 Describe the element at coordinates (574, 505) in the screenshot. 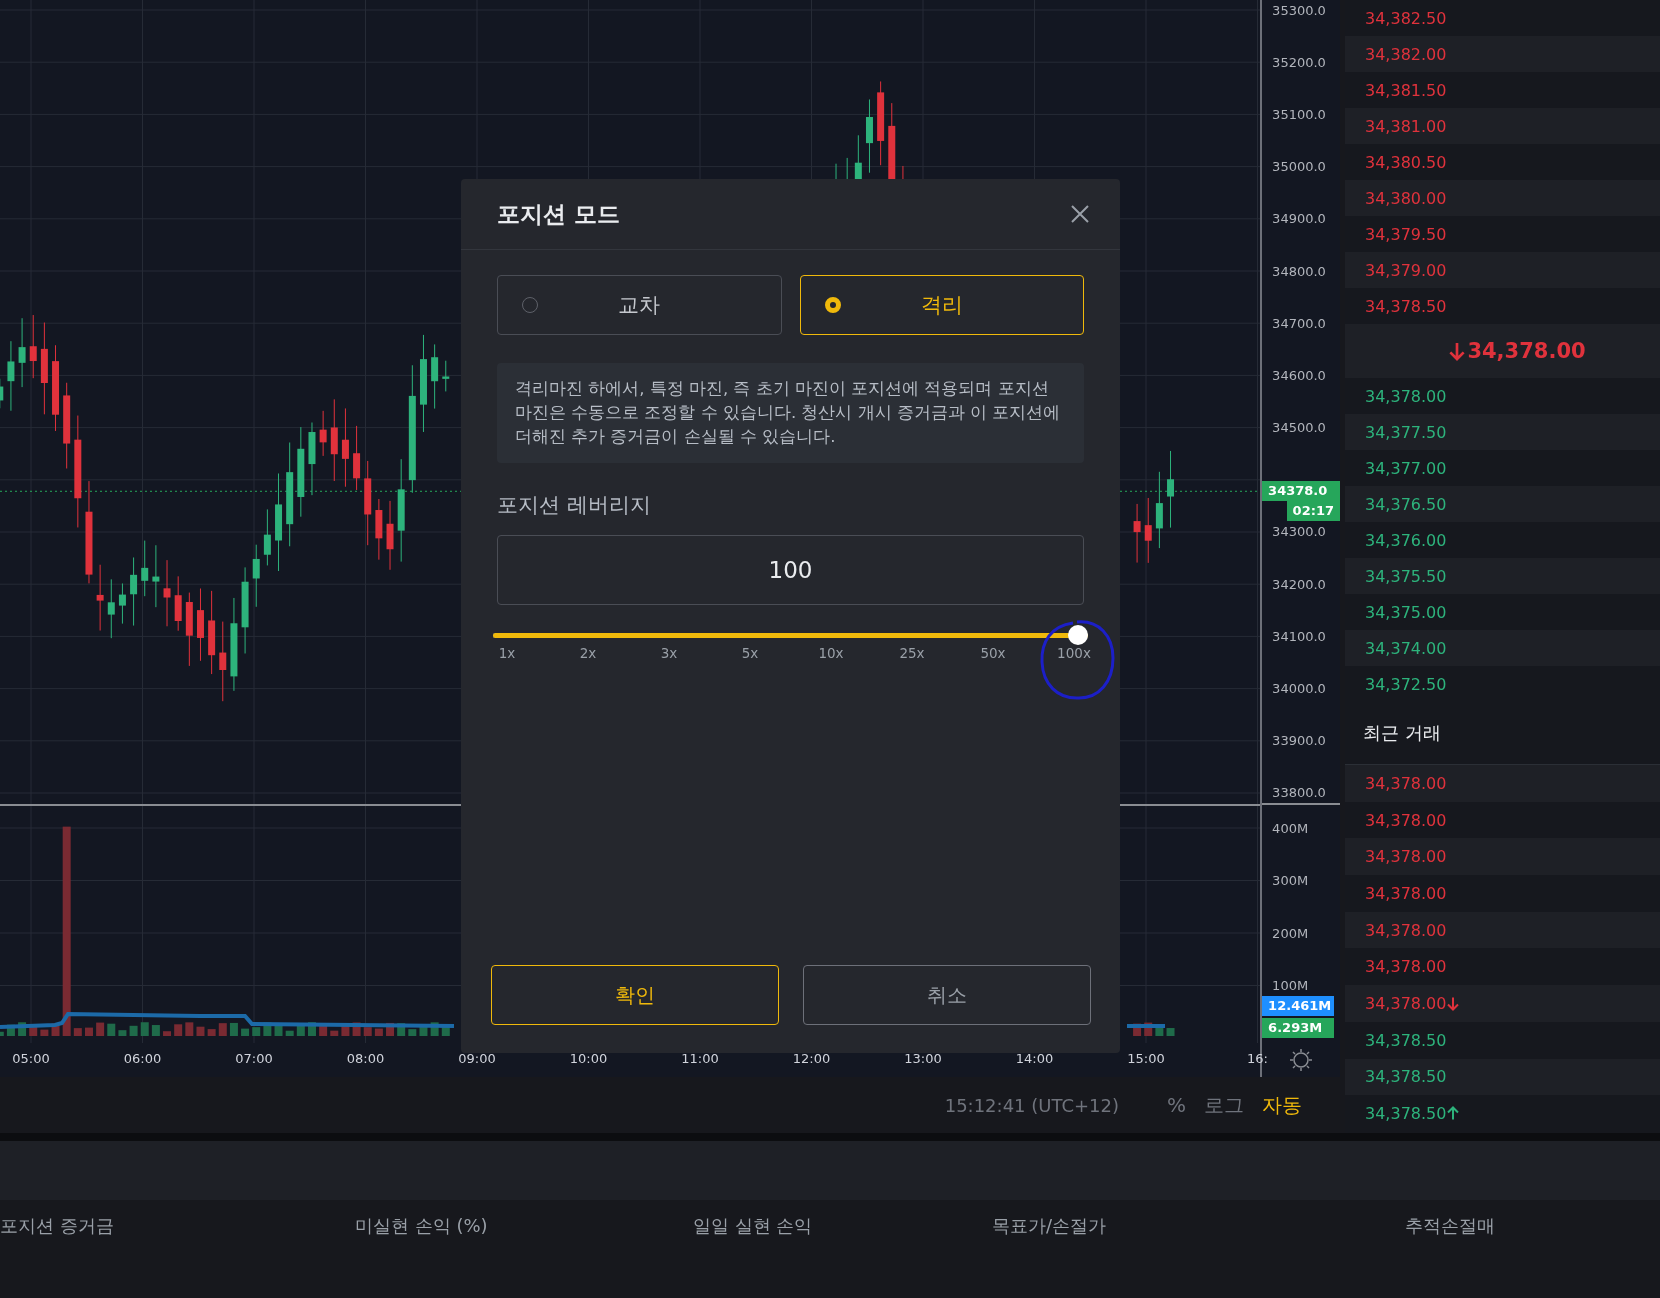

I see `field-label: 포지션 레버리지` at that location.